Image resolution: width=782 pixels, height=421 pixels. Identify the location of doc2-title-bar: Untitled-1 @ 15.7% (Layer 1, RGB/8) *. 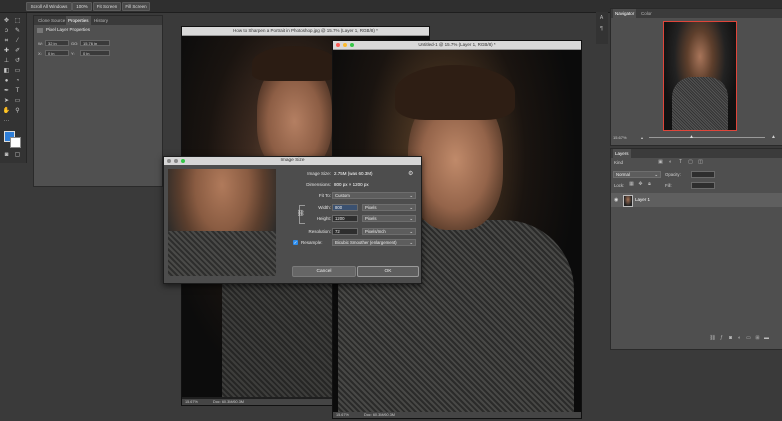
(457, 45).